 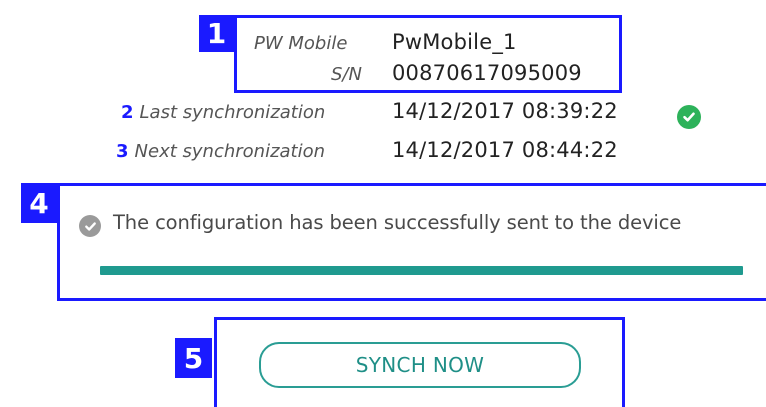 What do you see at coordinates (505, 111) in the screenshot?
I see `last-sync-value: 14/12/2017 08:39:22` at bounding box center [505, 111].